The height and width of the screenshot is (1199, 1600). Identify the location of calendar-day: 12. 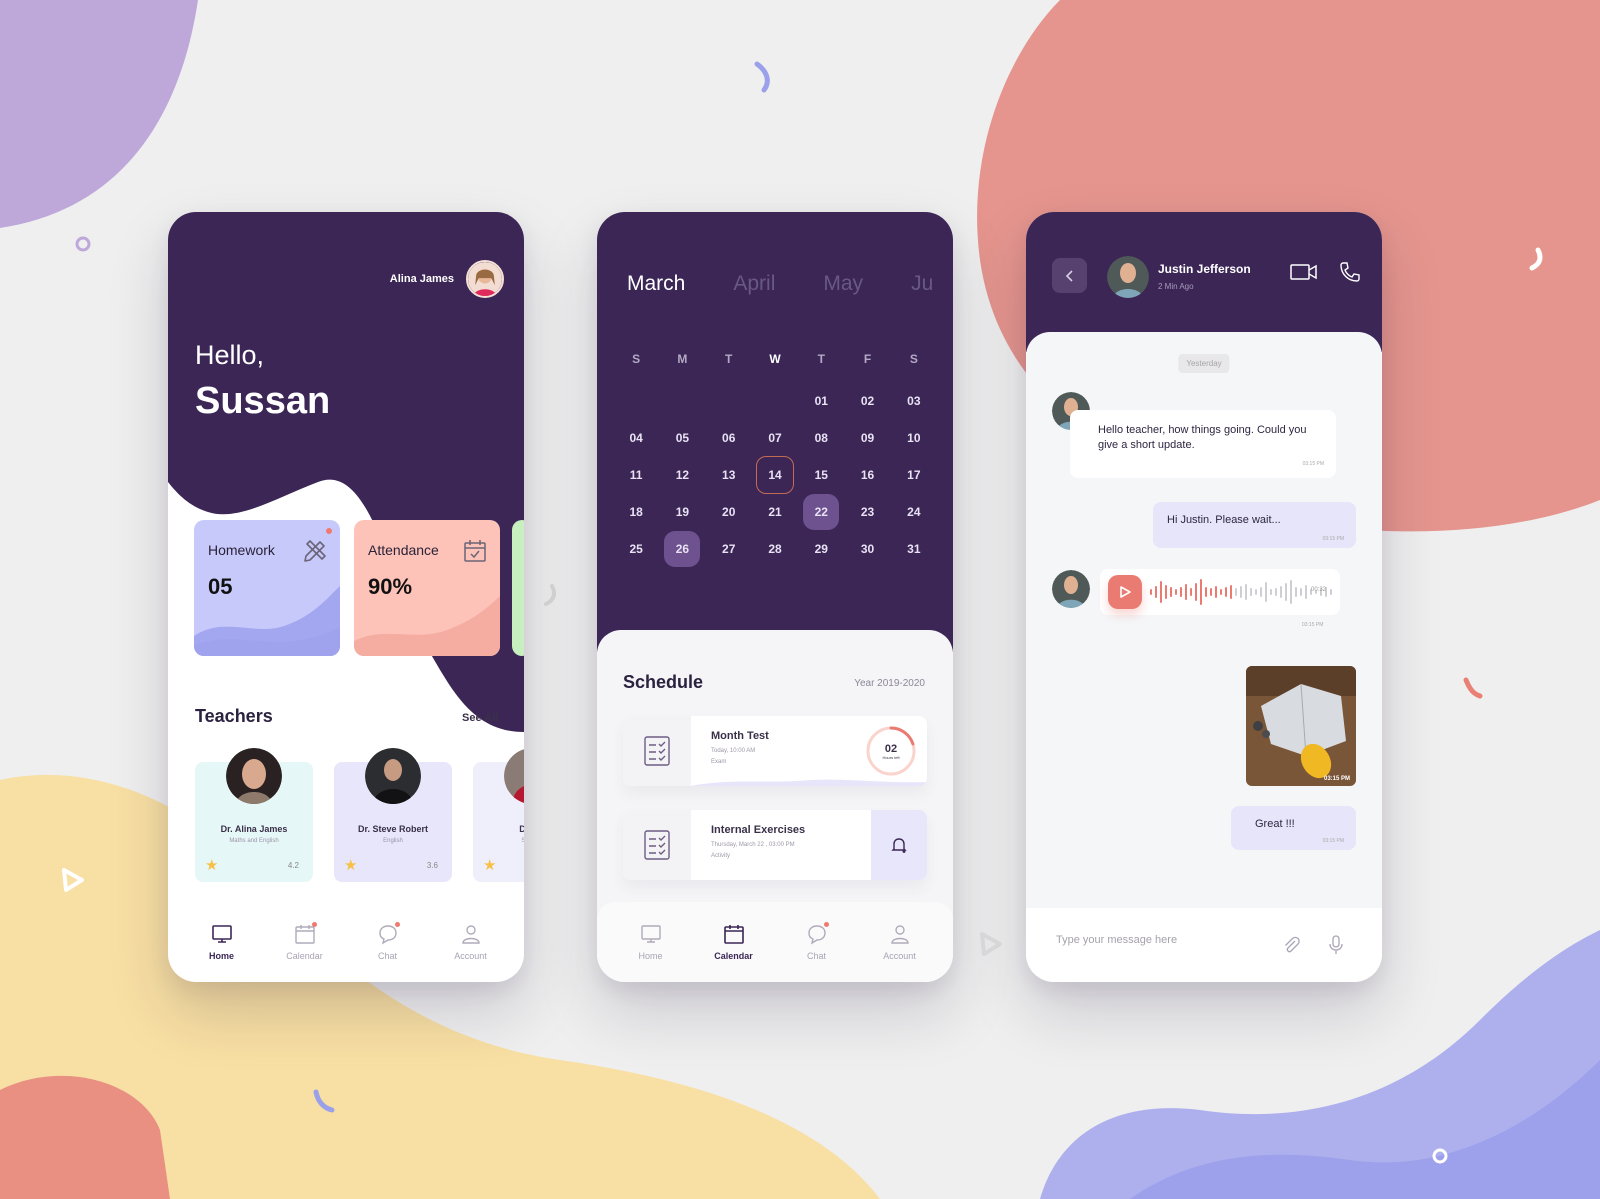
(682, 474).